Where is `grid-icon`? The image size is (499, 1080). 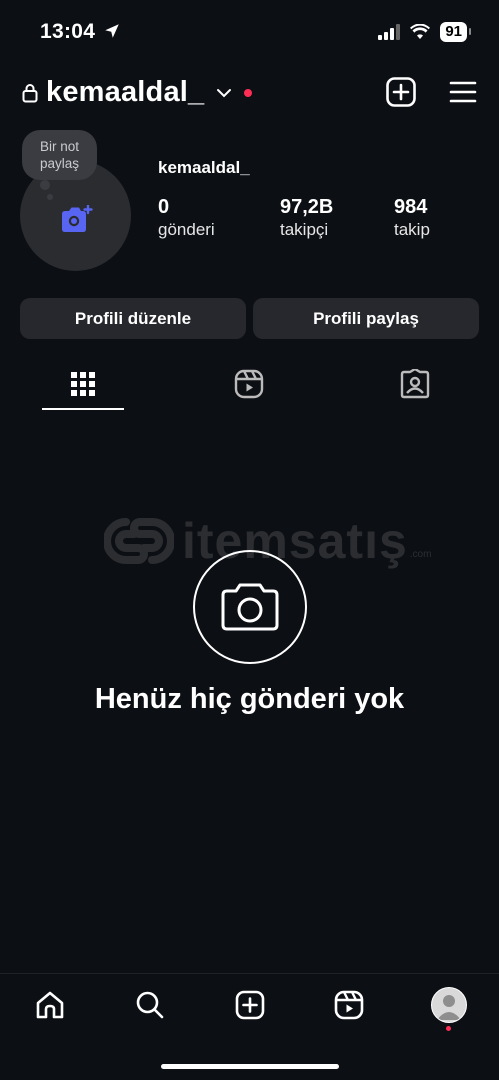 grid-icon is located at coordinates (83, 384).